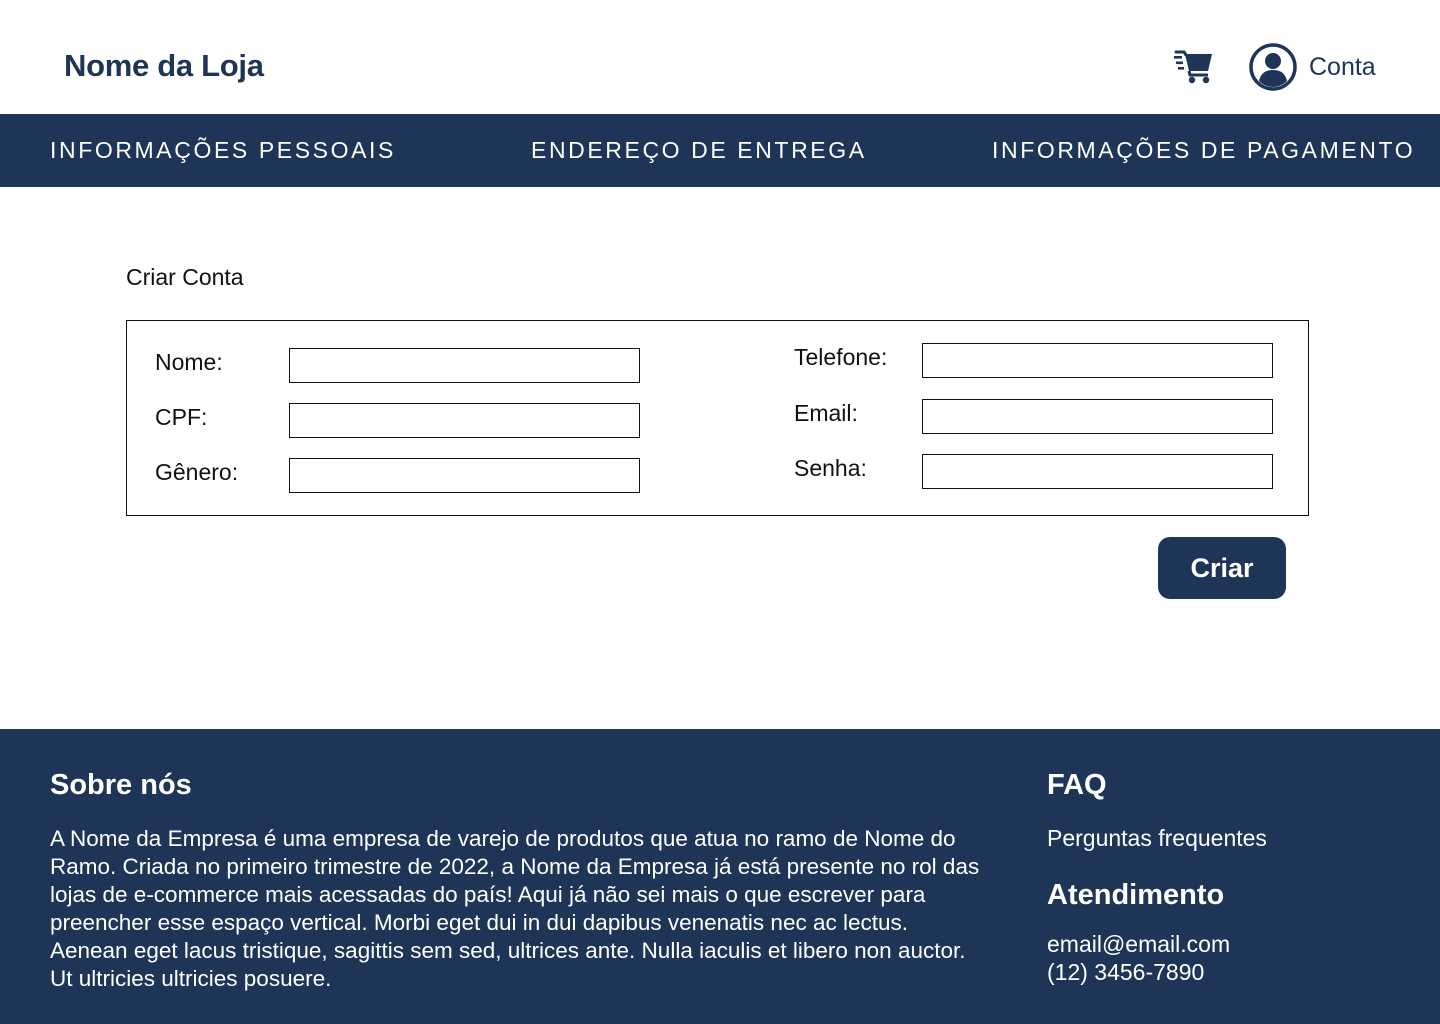 The image size is (1440, 1024). What do you see at coordinates (830, 468) in the screenshot?
I see `password-label: Senha:` at bounding box center [830, 468].